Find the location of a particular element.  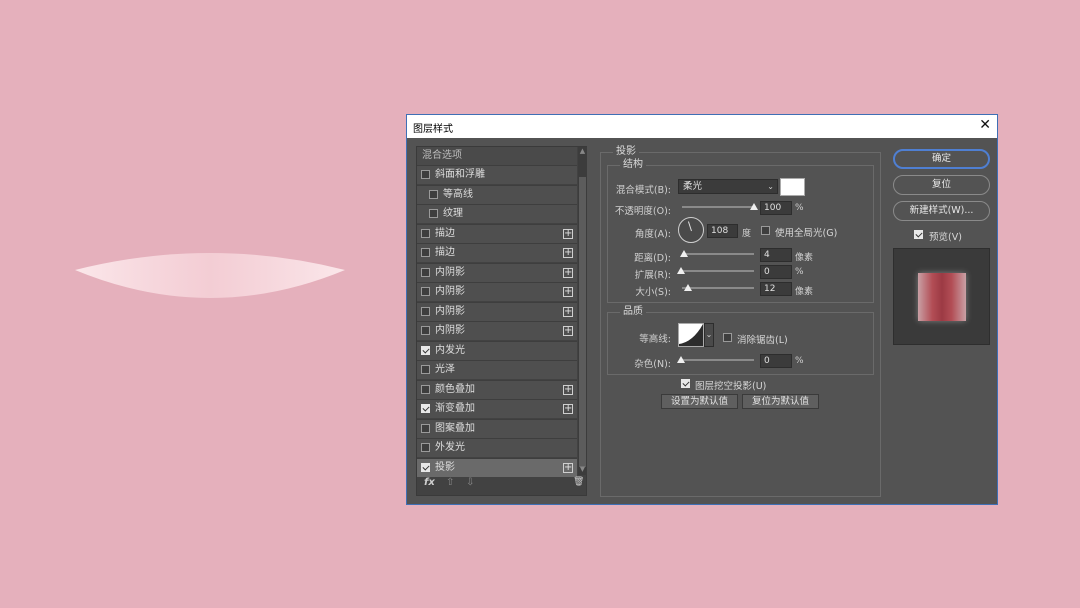

size-slider-knob is located at coordinates (688, 287).